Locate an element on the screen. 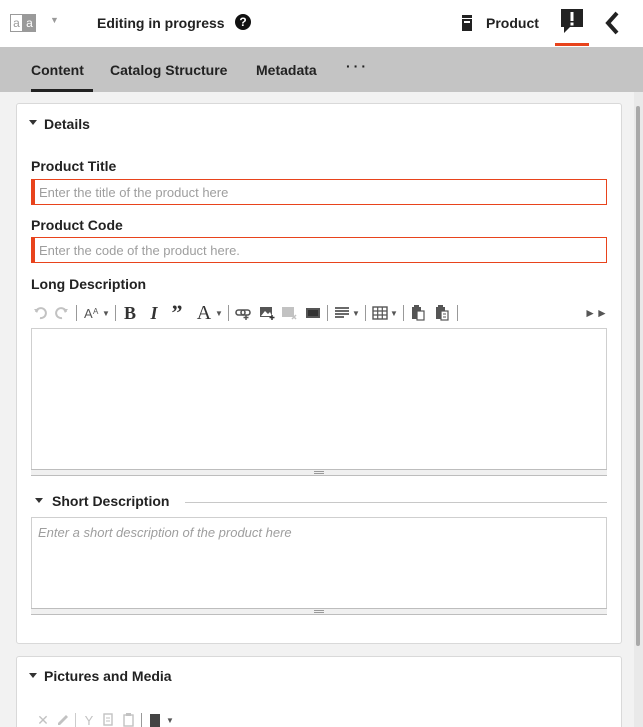 The height and width of the screenshot is (727, 643). chevron-left-icon is located at coordinates (612, 23).